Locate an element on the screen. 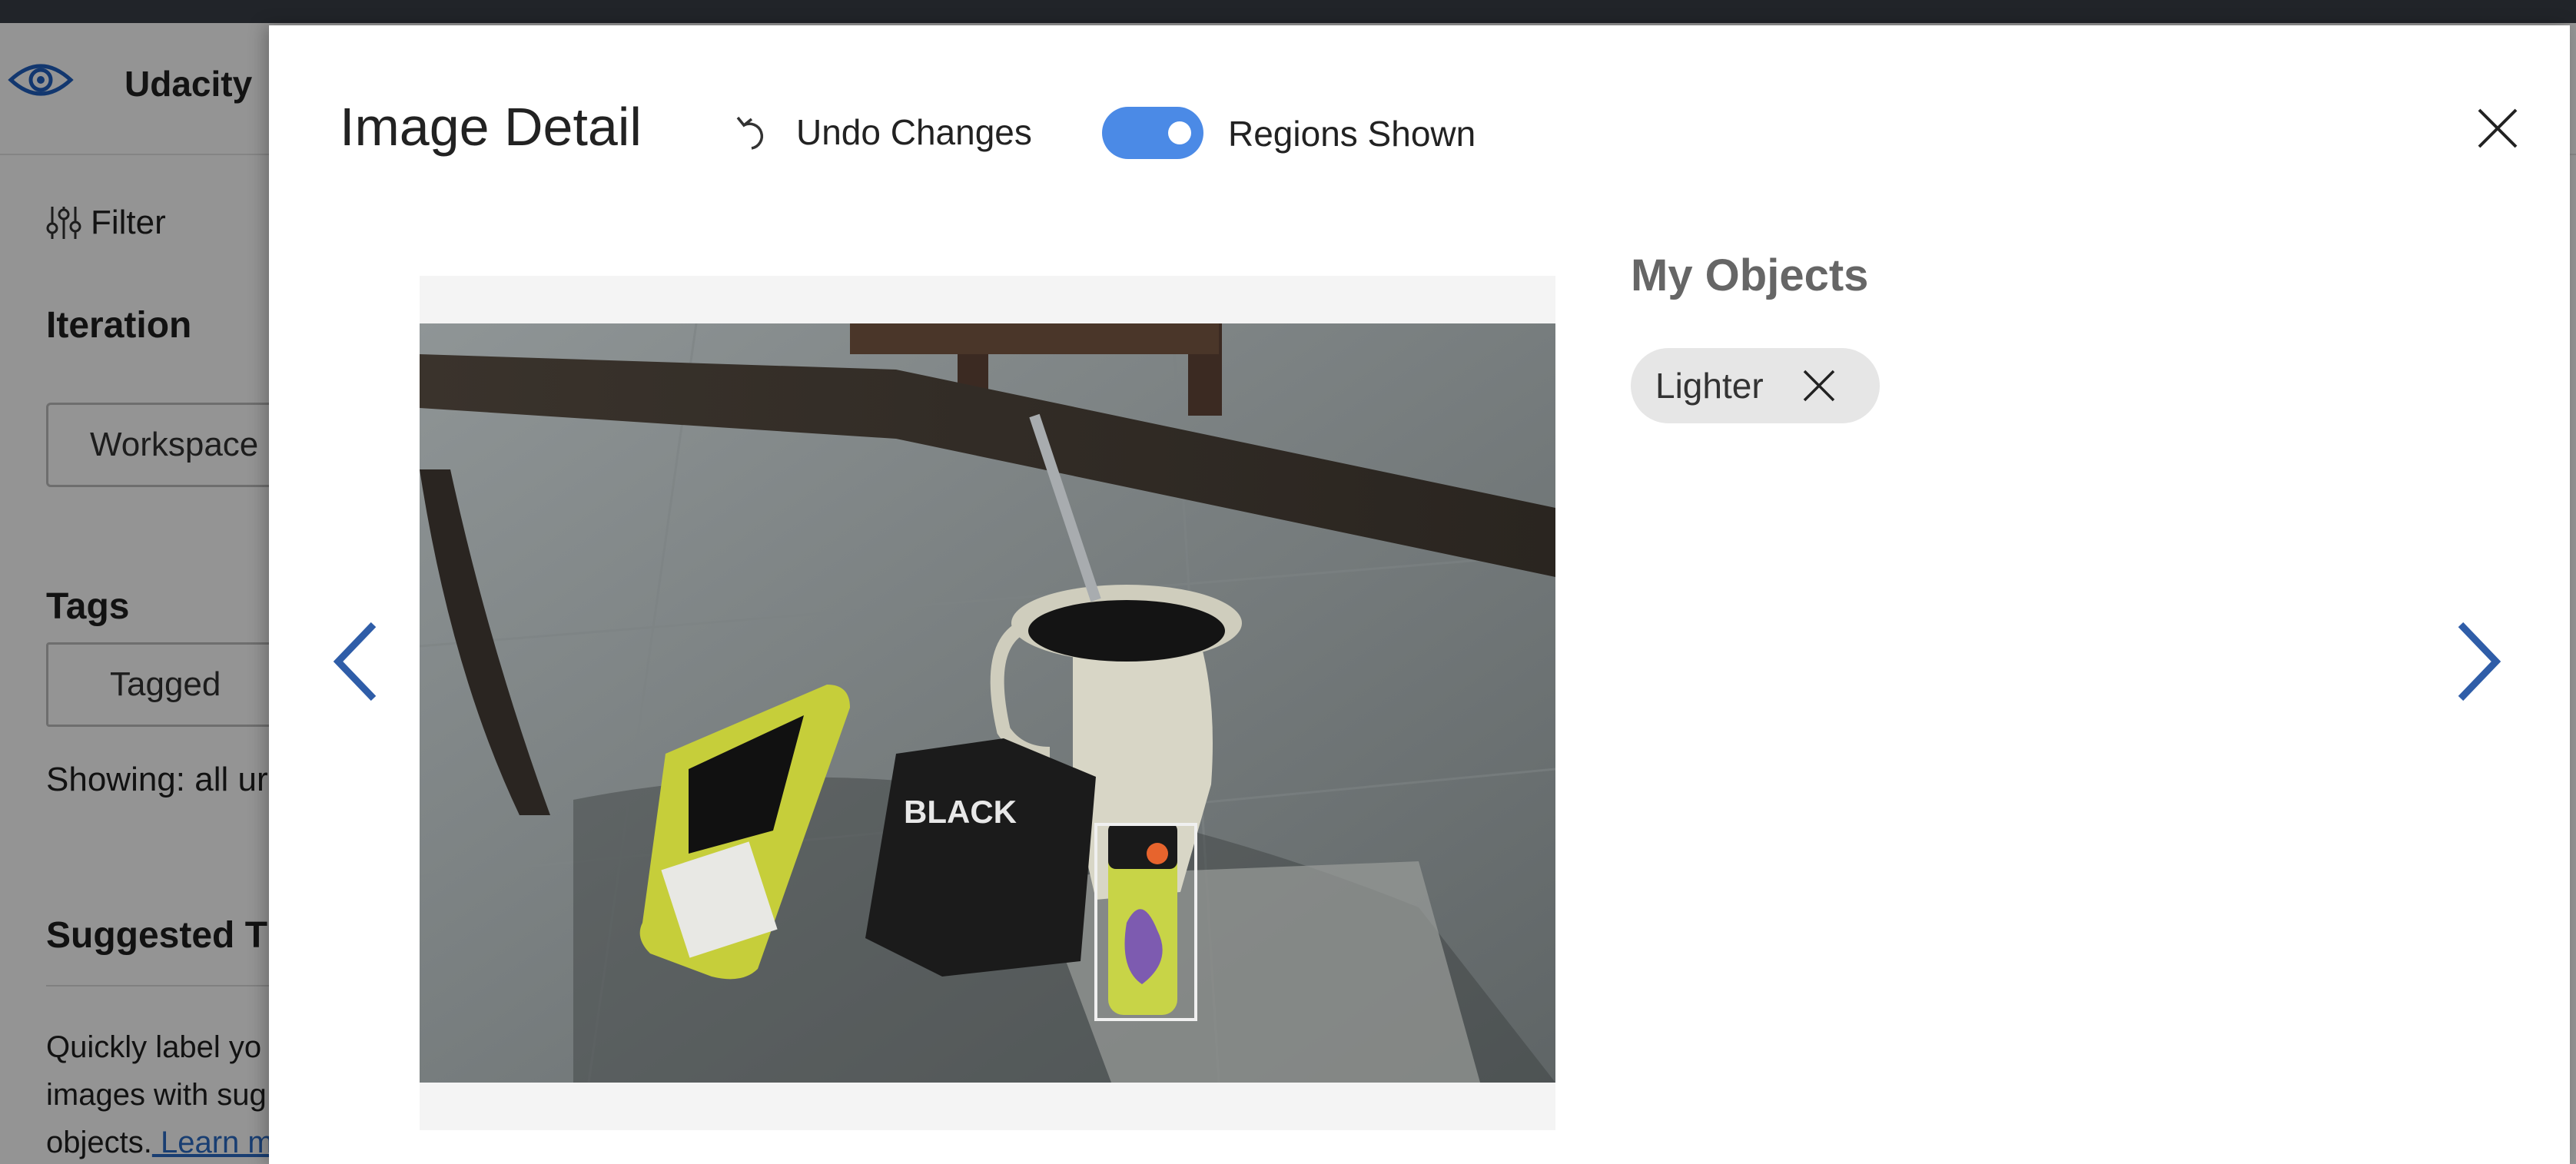 The height and width of the screenshot is (1164, 2576). object-tag-chip: Lighter is located at coordinates (1755, 385).